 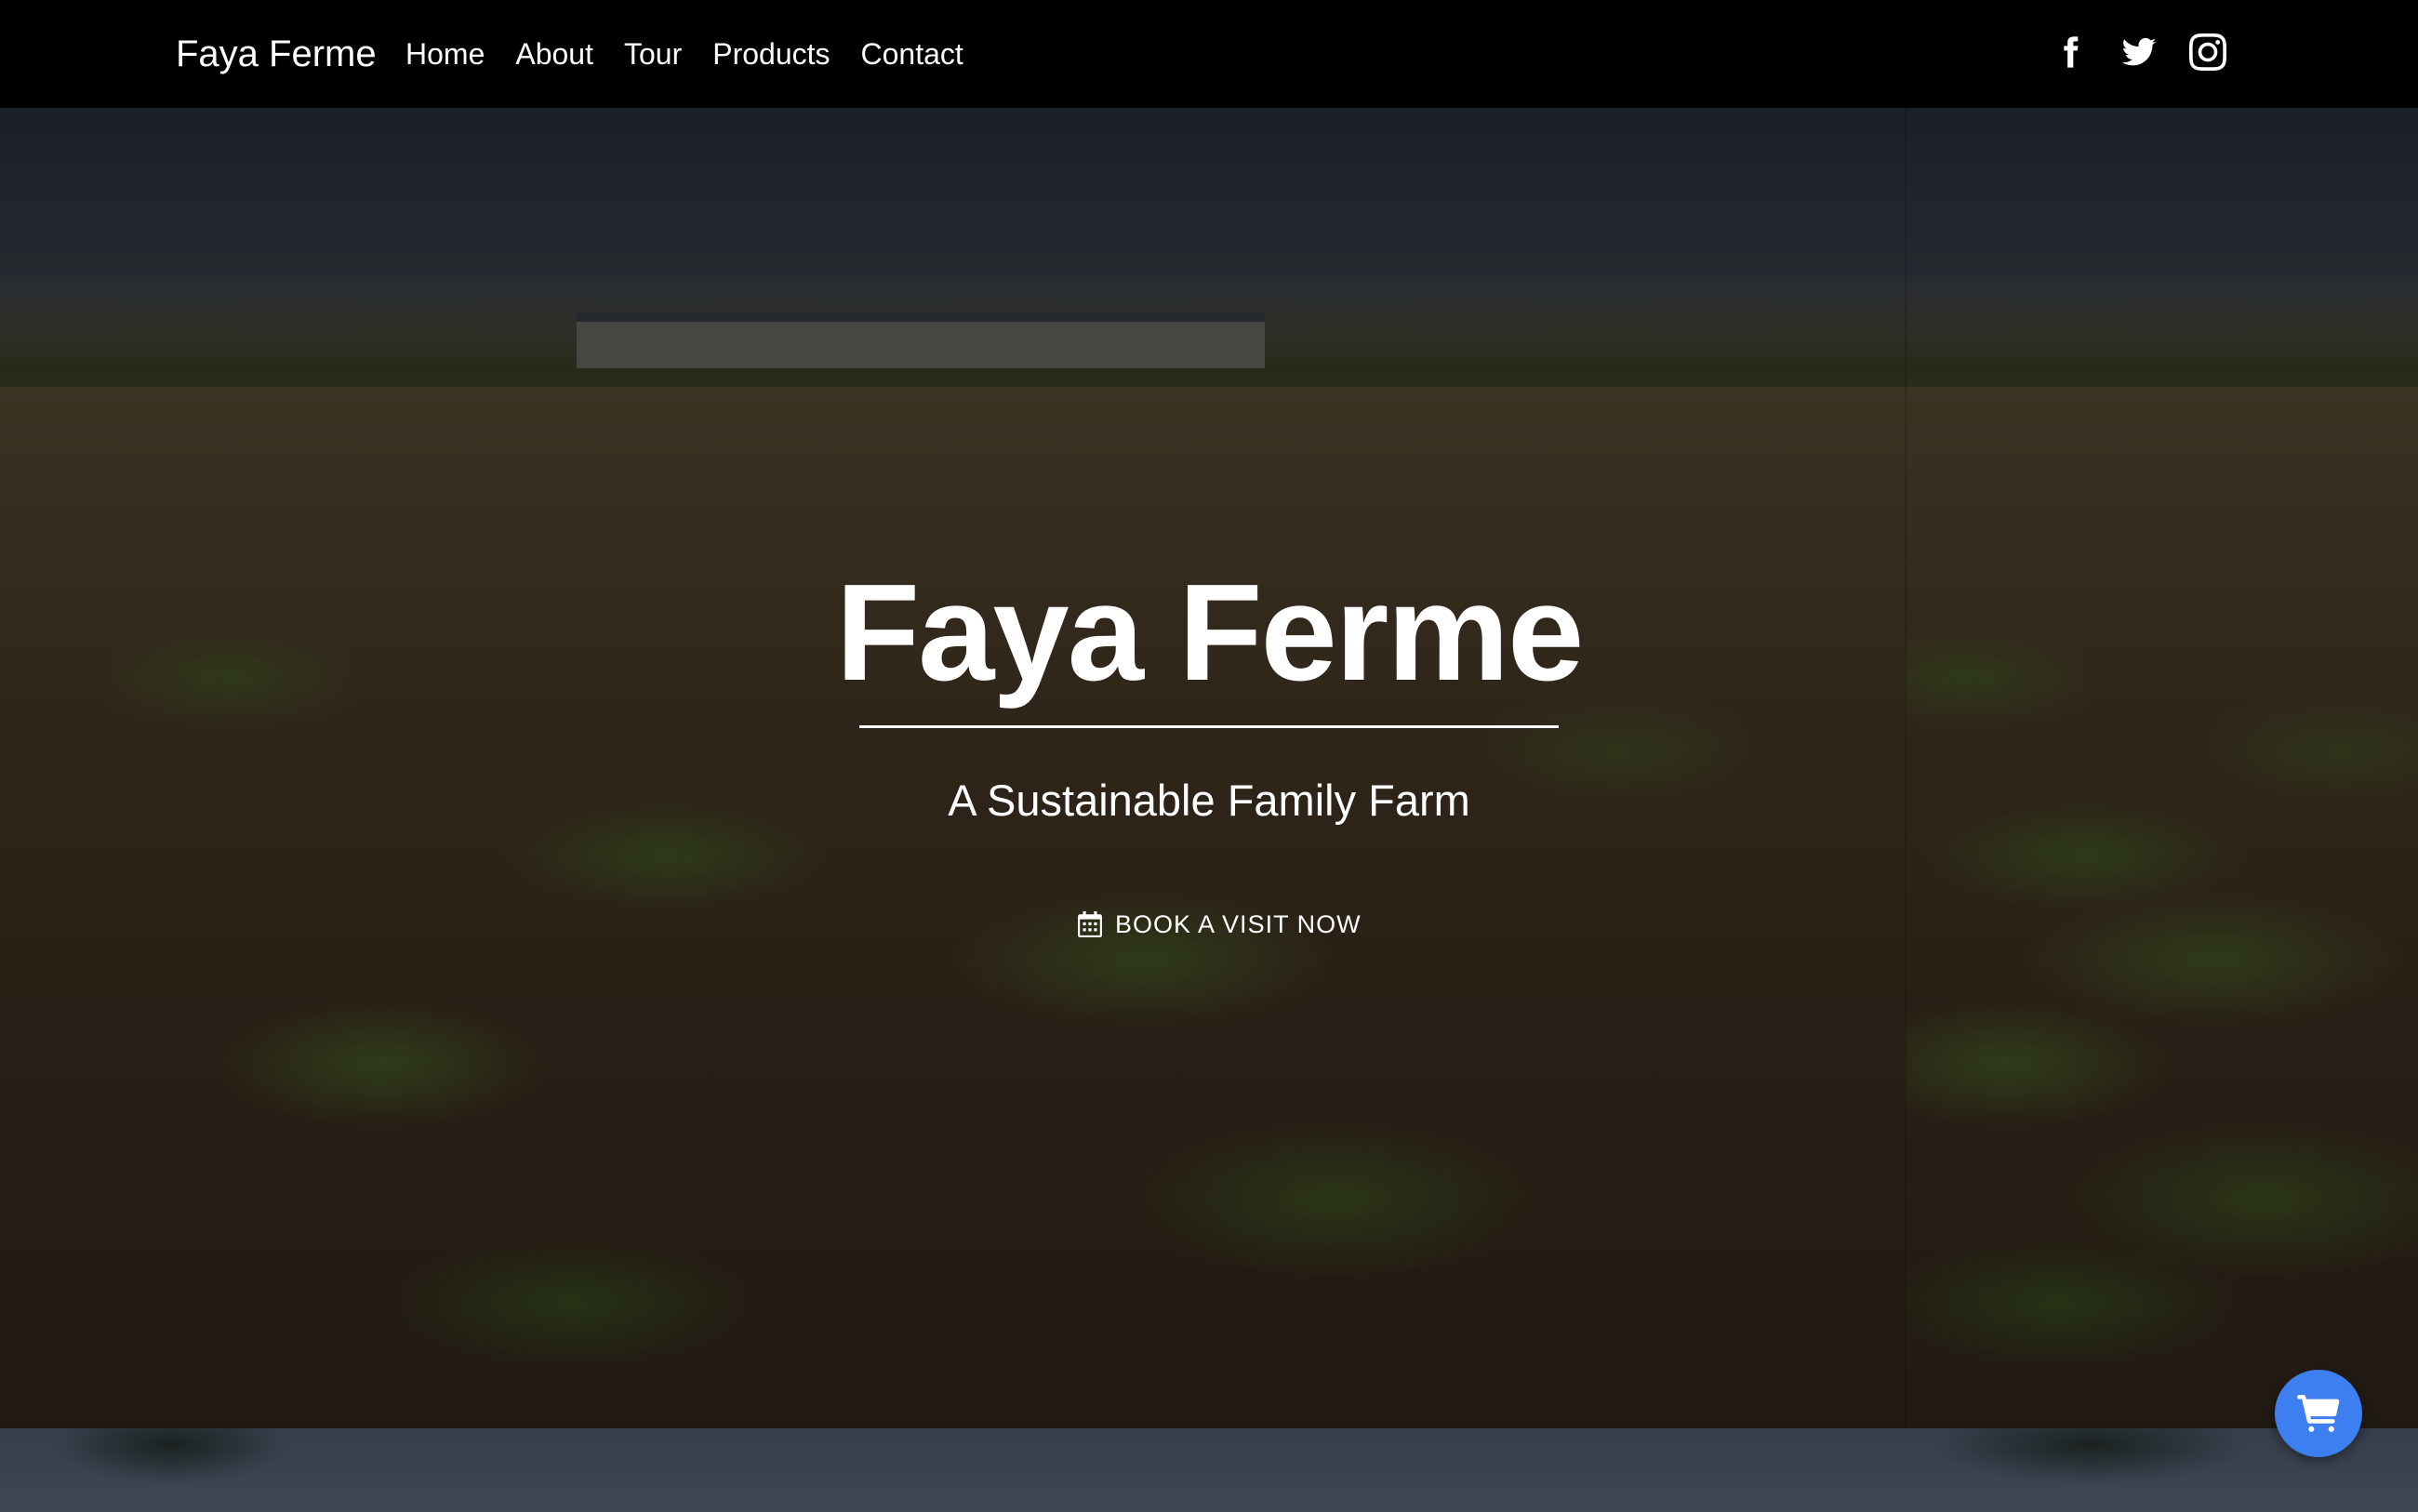 I want to click on book-visit-label: BOOK A VISIT NOW, so click(x=1238, y=924).